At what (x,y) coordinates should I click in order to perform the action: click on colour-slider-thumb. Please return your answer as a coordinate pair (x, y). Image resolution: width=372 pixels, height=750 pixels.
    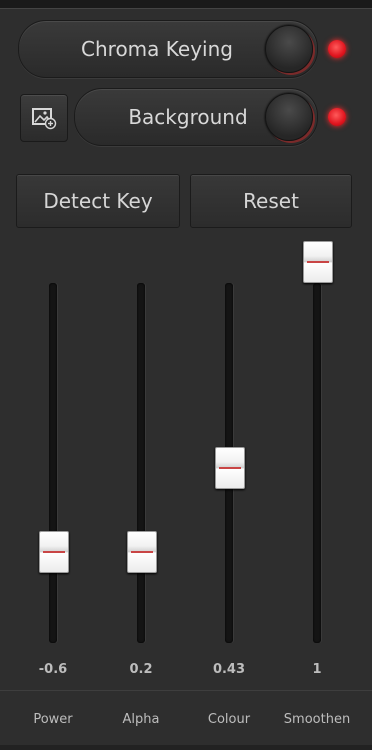
    Looking at the image, I should click on (230, 468).